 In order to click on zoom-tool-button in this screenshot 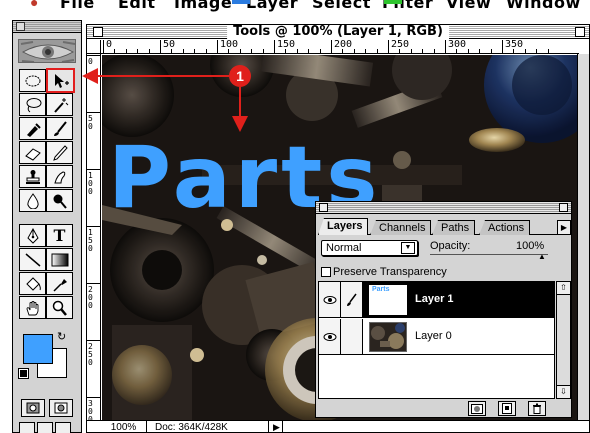, I will do `click(59, 307)`.